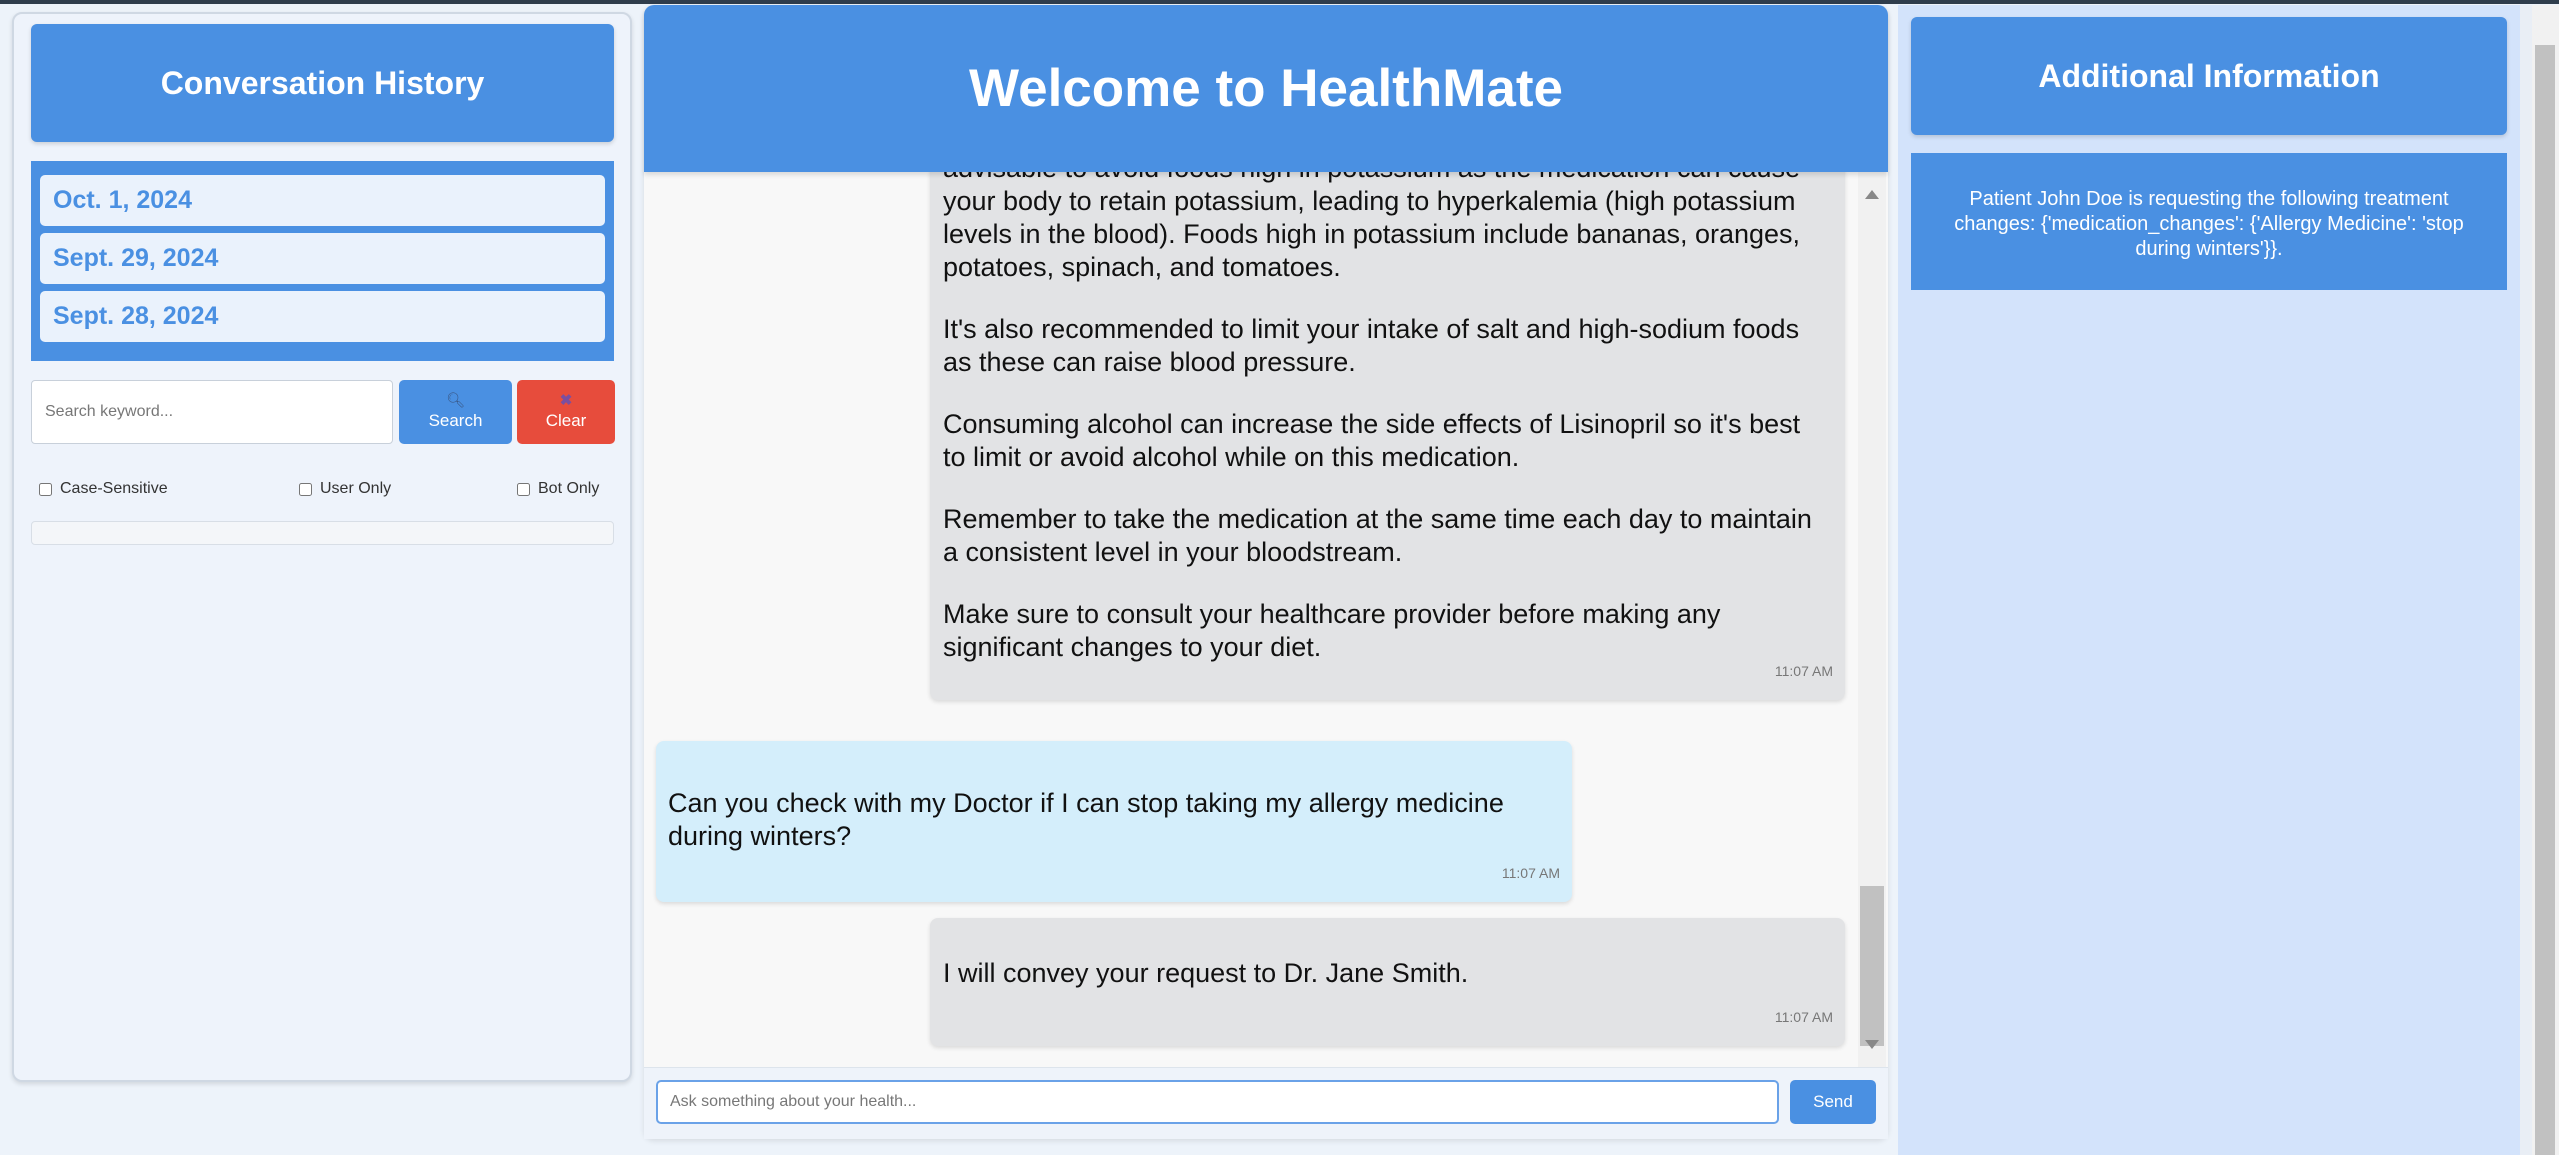 The width and height of the screenshot is (2559, 1155). I want to click on scroll-thumb, so click(1872, 966).